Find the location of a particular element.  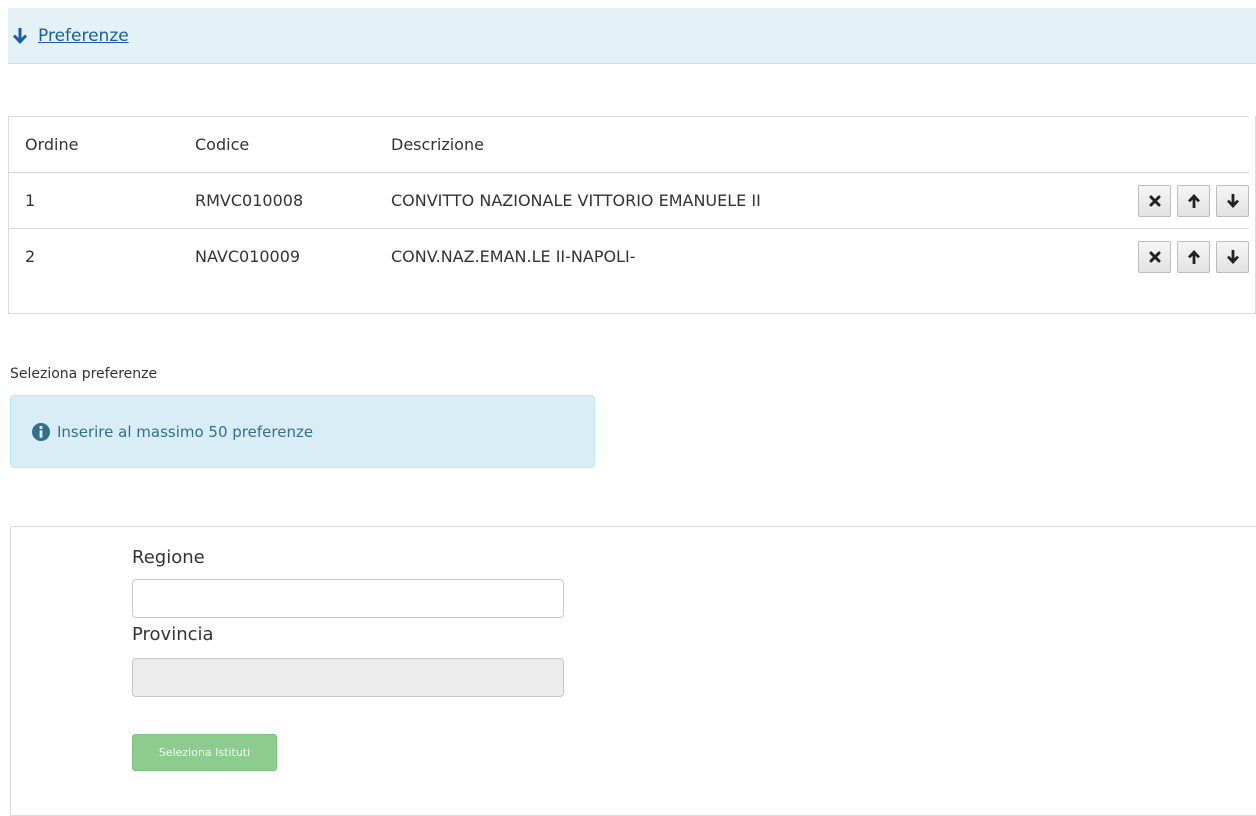

table-header-row: Ordine Codice Descrizione is located at coordinates (629, 144).